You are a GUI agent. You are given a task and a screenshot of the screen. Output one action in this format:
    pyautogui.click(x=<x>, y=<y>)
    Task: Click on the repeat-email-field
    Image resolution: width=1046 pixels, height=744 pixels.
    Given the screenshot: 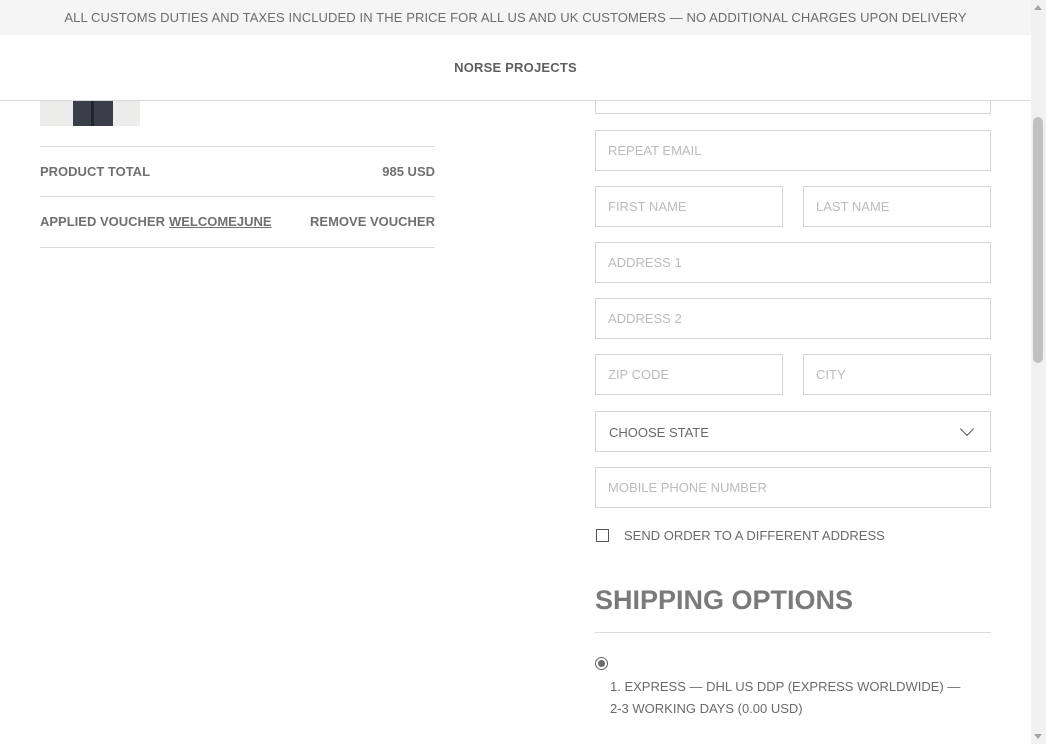 What is the action you would take?
    pyautogui.click(x=793, y=150)
    